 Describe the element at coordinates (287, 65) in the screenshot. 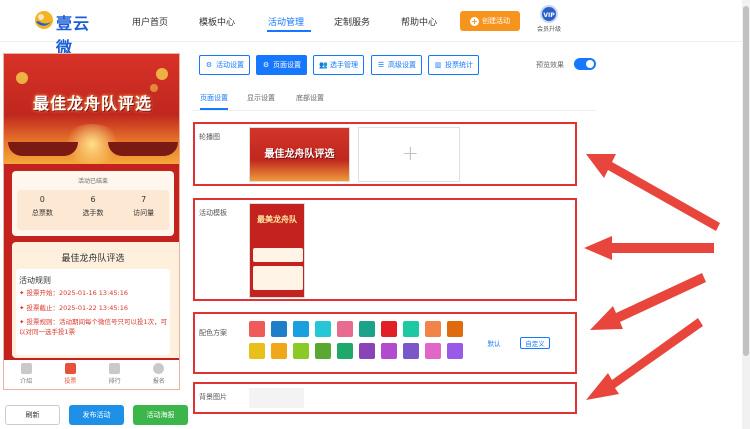

I see `tool-label: 页面设置` at that location.